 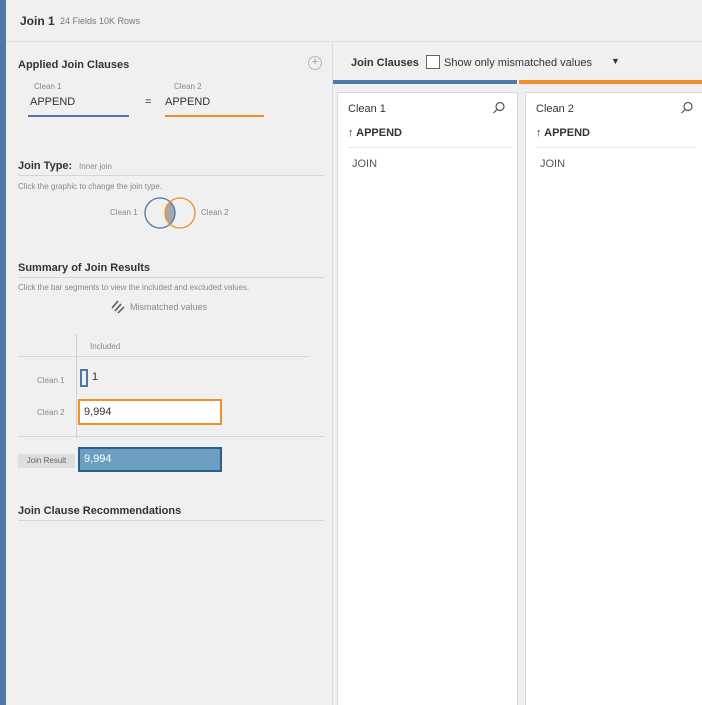 What do you see at coordinates (46, 461) in the screenshot?
I see `join-result-label: Join Result` at bounding box center [46, 461].